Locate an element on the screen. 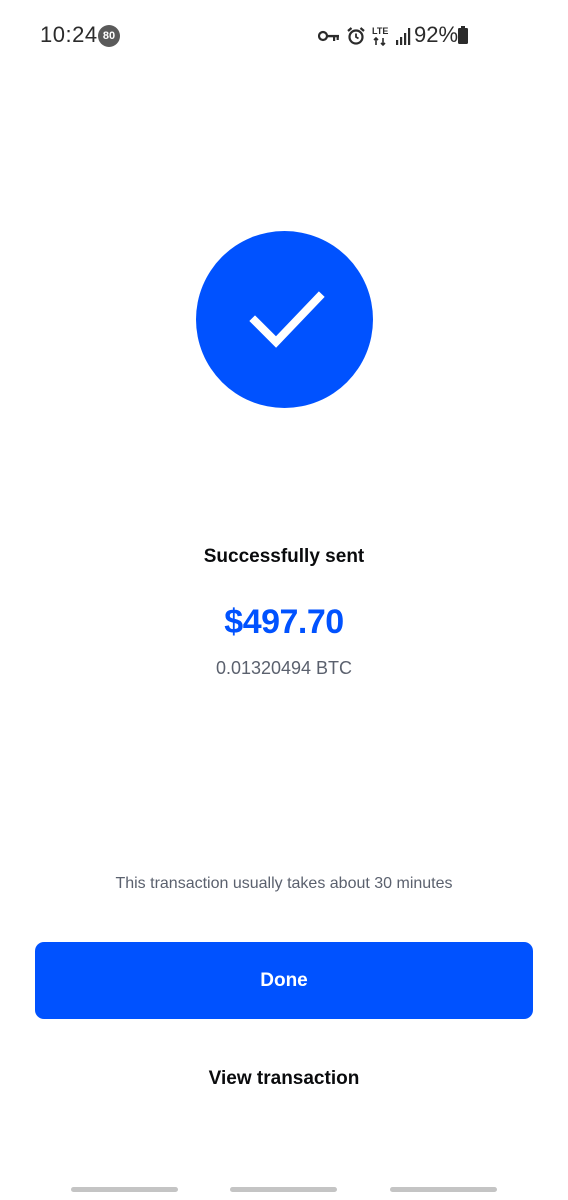 The width and height of the screenshot is (568, 1200). system-navigation-bar is located at coordinates (284, 1188).